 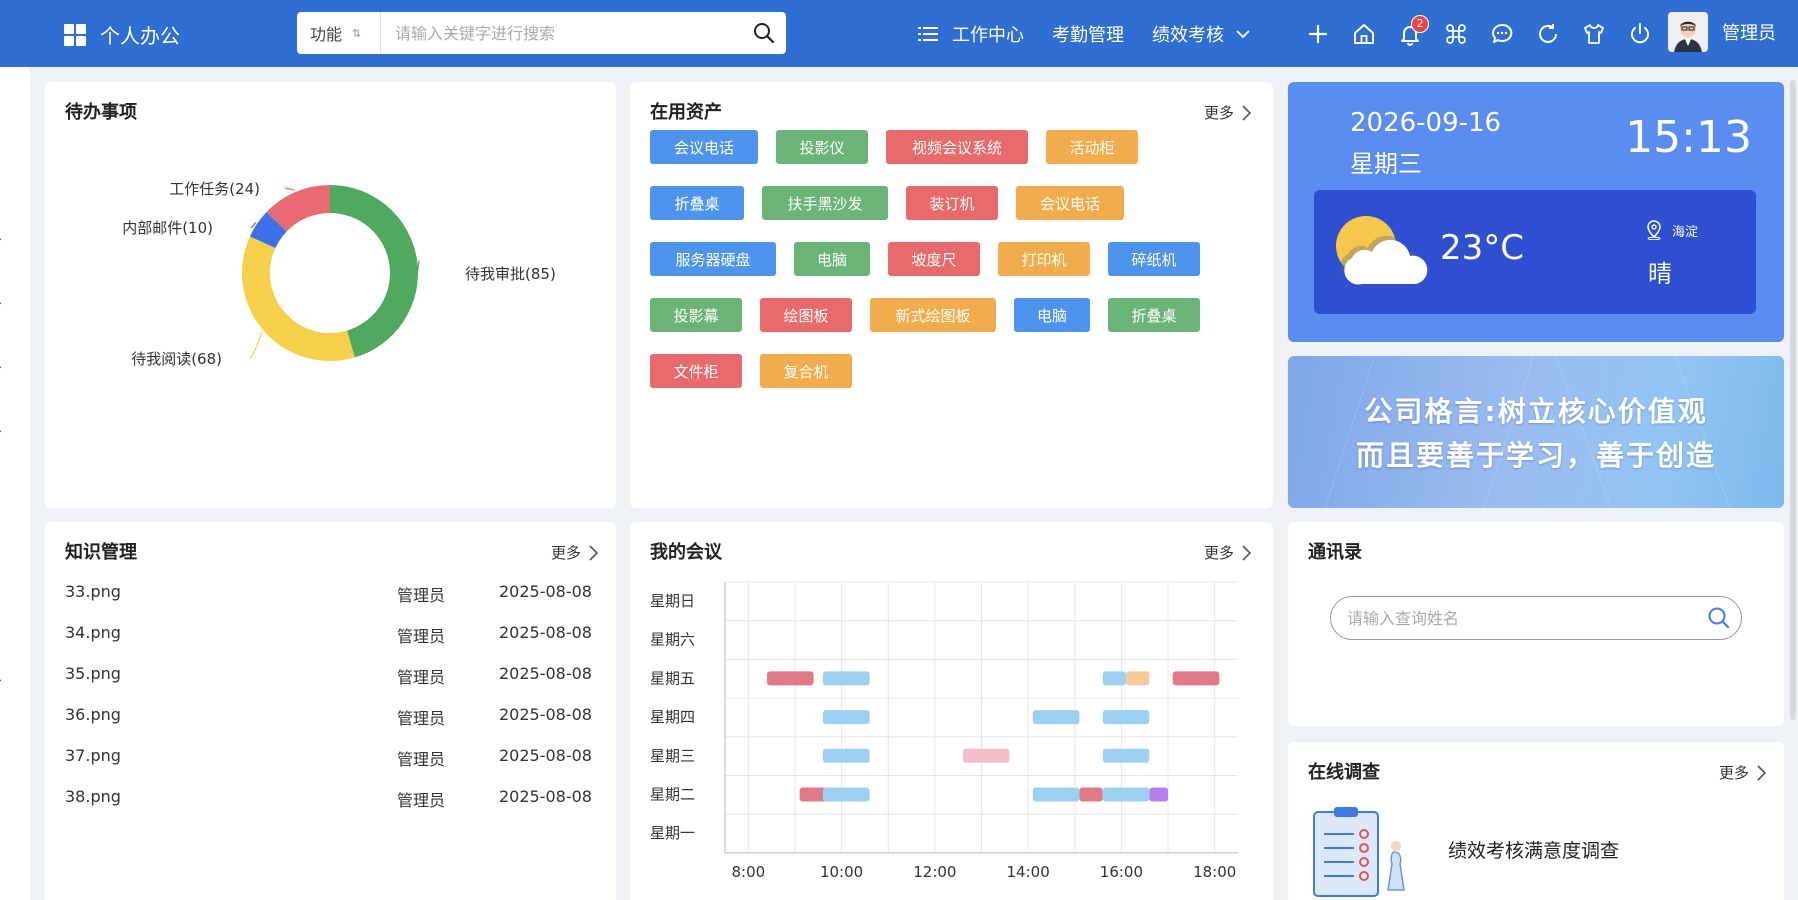 I want to click on y-tick-label: 星期三, so click(x=672, y=756).